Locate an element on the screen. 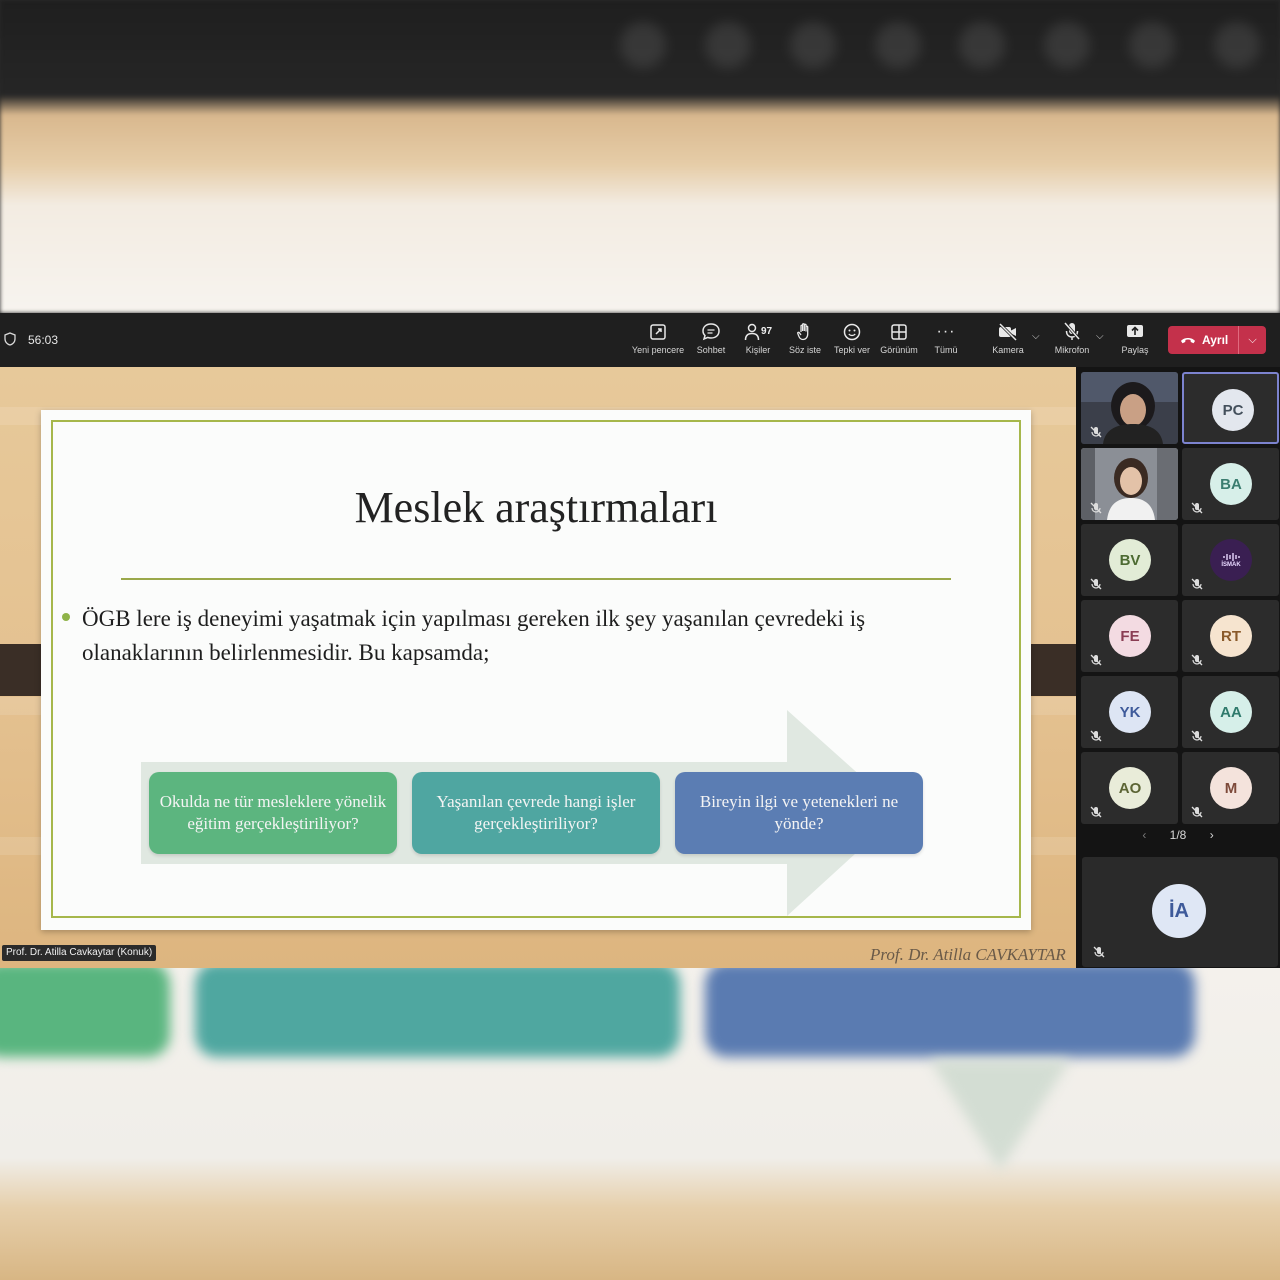 The image size is (1280, 1280). blurred-toolbar-ghost is located at coordinates (940, 57).